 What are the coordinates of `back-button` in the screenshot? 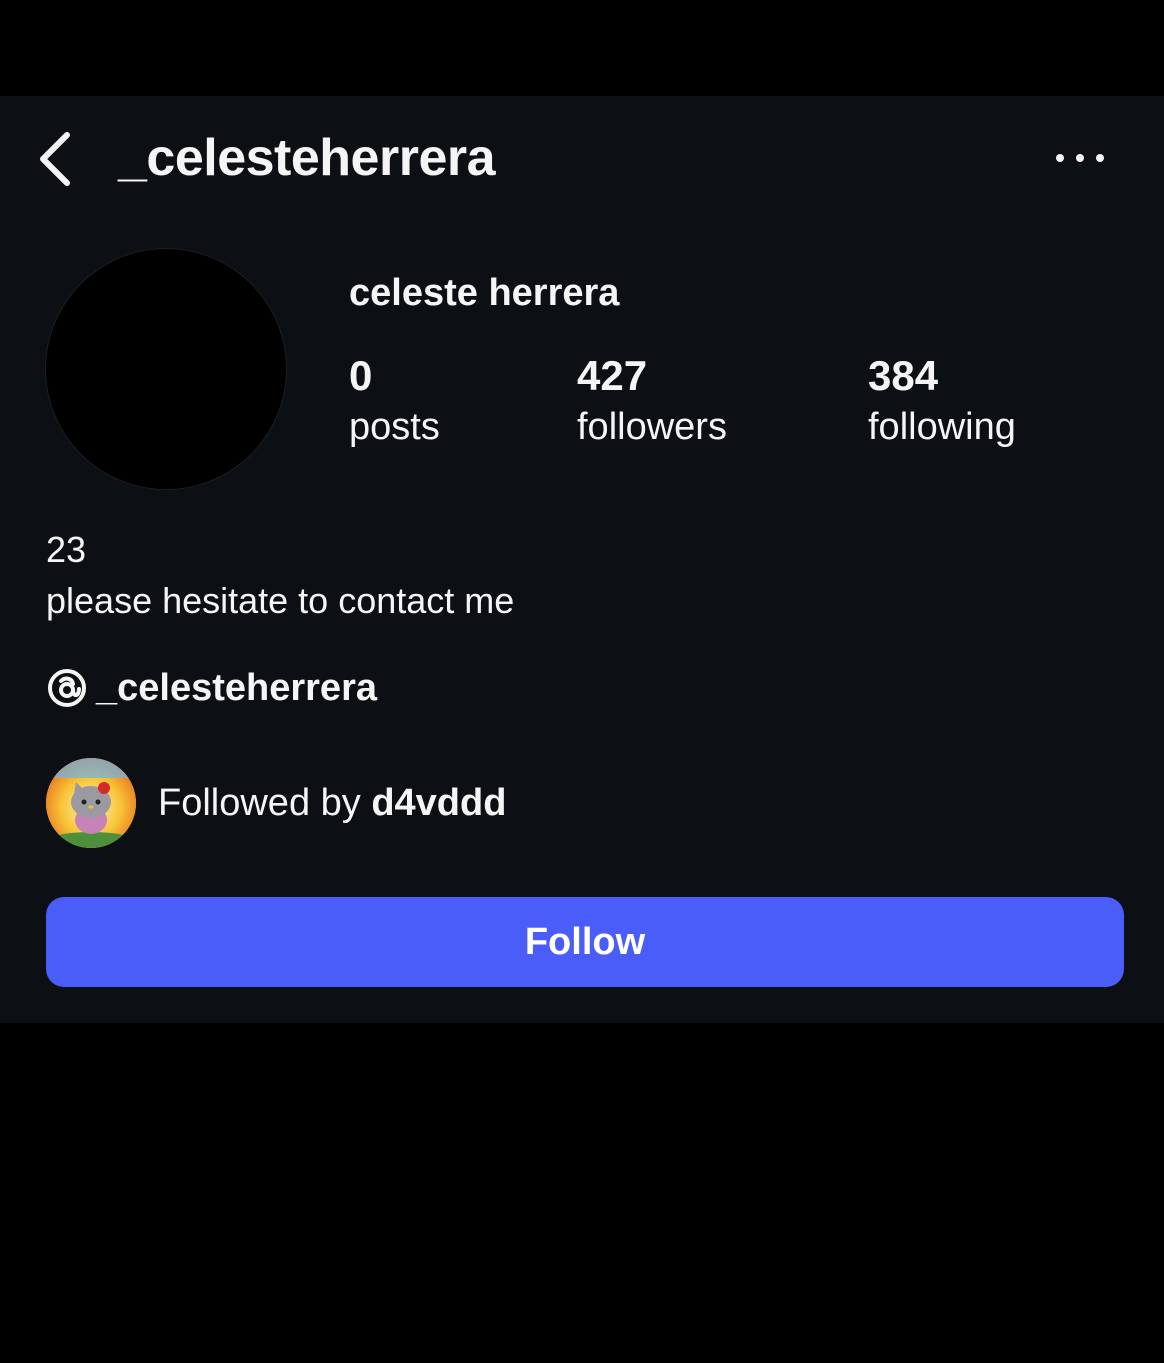 It's located at (55, 159).